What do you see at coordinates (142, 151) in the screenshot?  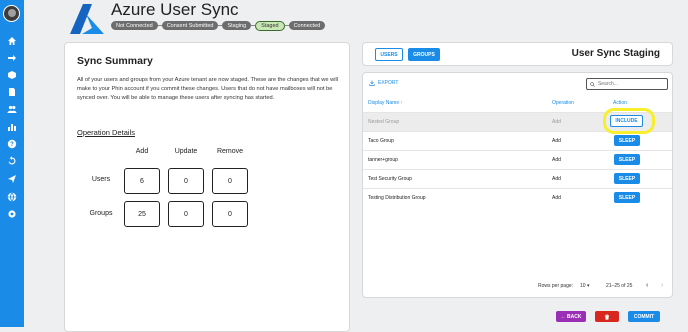 I see `column-add: Add` at bounding box center [142, 151].